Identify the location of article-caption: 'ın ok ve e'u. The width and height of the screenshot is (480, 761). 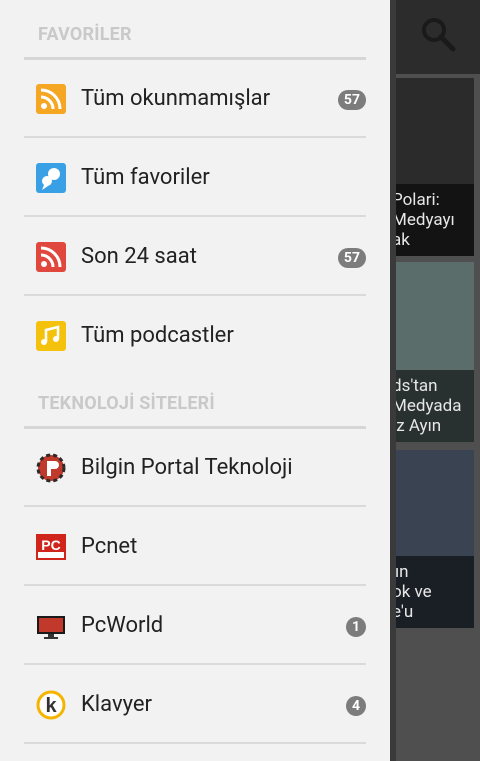
(433, 592).